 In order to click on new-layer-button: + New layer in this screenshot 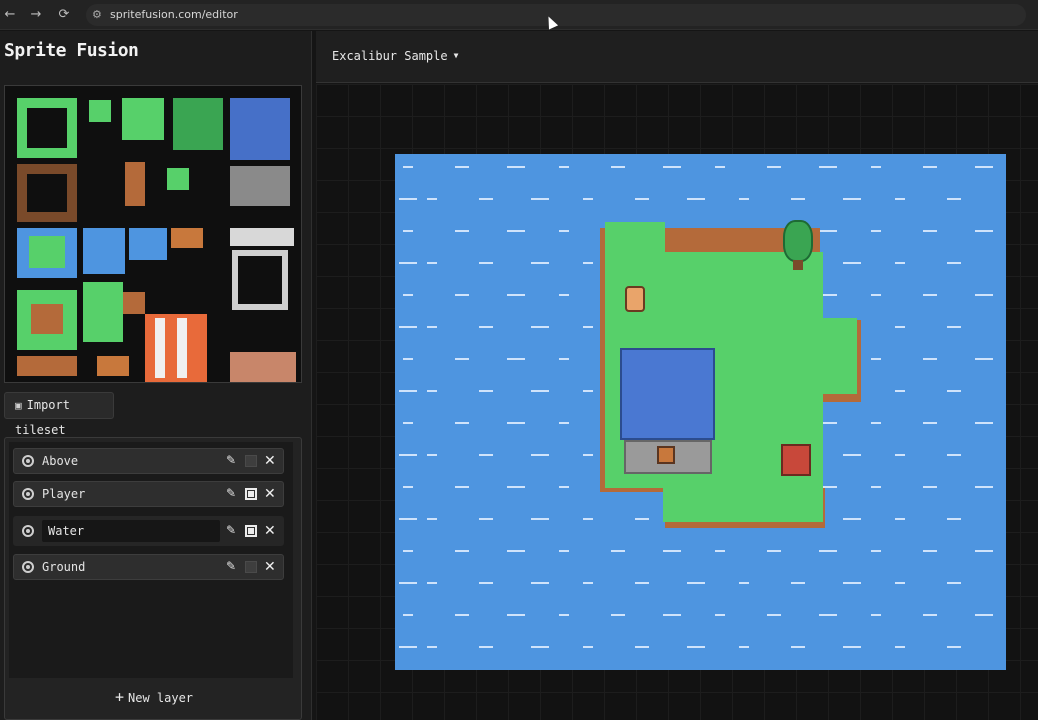, I will do `click(154, 697)`.